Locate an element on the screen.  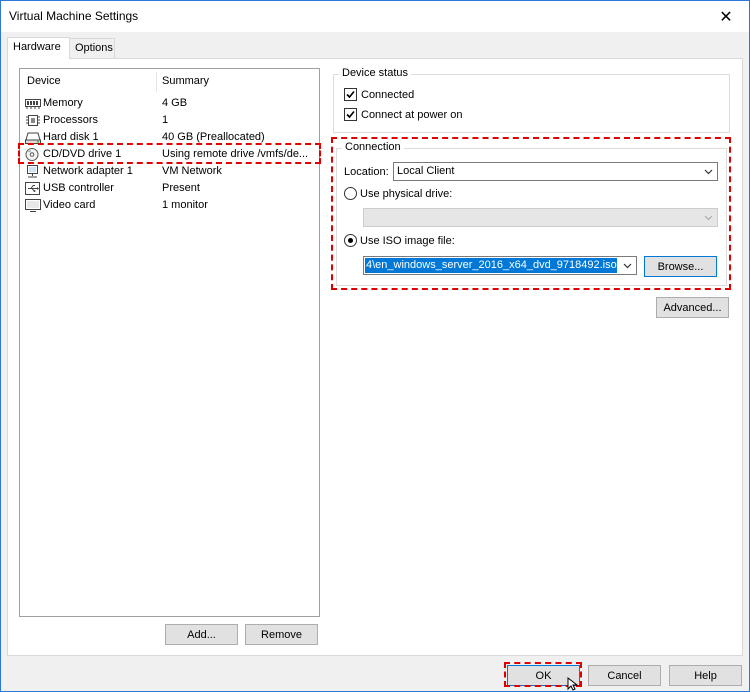
cd-dvd-icon is located at coordinates (32, 154).